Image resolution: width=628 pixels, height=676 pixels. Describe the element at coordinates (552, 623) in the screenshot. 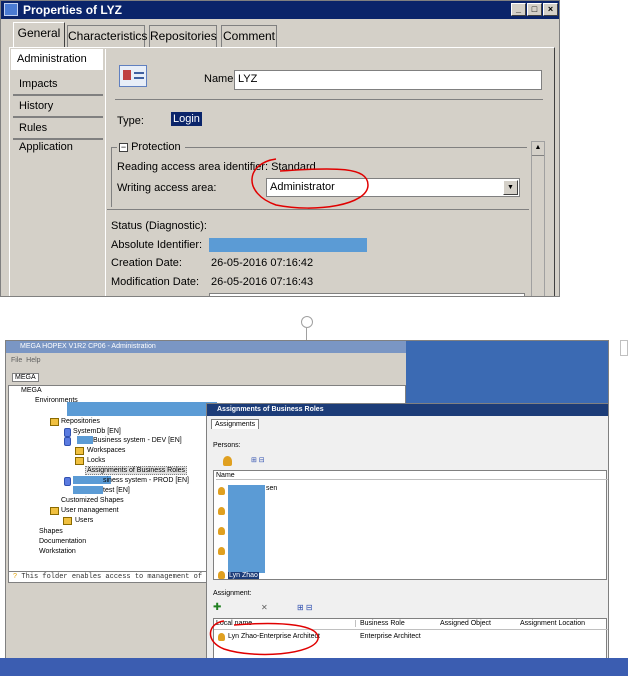

I see `col-assignment-location: Assignment Location` at that location.